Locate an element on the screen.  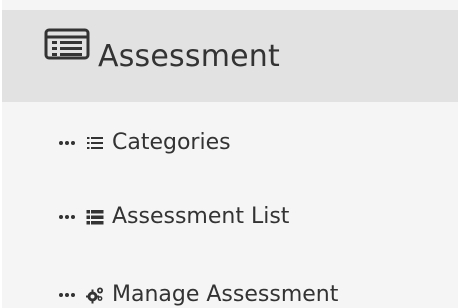
menu-item-label: Assessment List is located at coordinates (201, 216).